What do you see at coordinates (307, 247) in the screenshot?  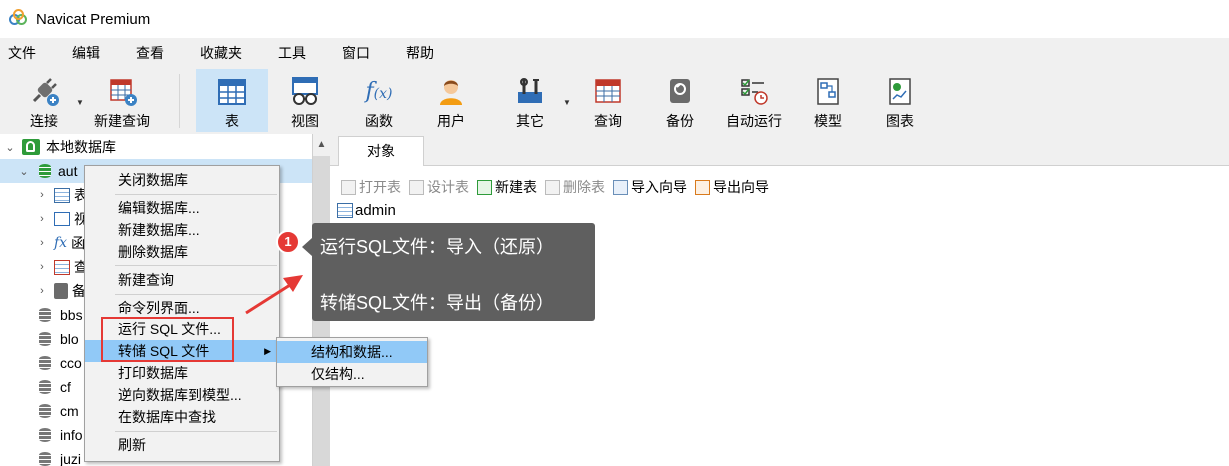 I see `tooltip-tail` at bounding box center [307, 247].